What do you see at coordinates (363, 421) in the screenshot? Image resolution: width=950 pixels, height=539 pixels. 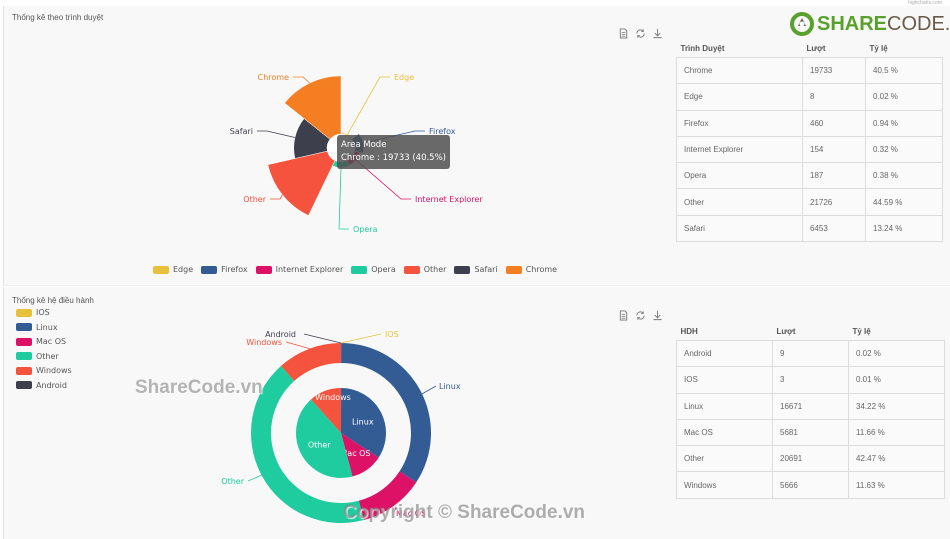 I see `inner-label-linux: Linux` at bounding box center [363, 421].